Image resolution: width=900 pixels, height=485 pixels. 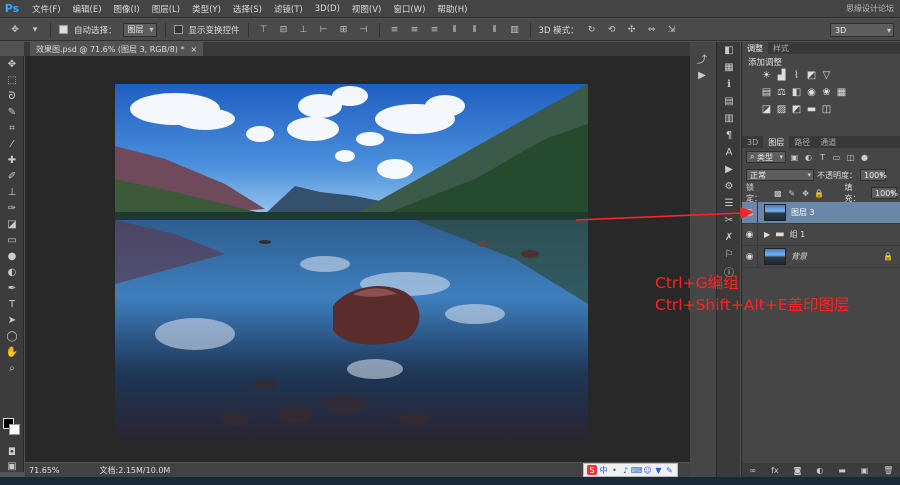 What do you see at coordinates (435, 30) in the screenshot?
I see `distribute-bottom-icon: ≡` at bounding box center [435, 30].